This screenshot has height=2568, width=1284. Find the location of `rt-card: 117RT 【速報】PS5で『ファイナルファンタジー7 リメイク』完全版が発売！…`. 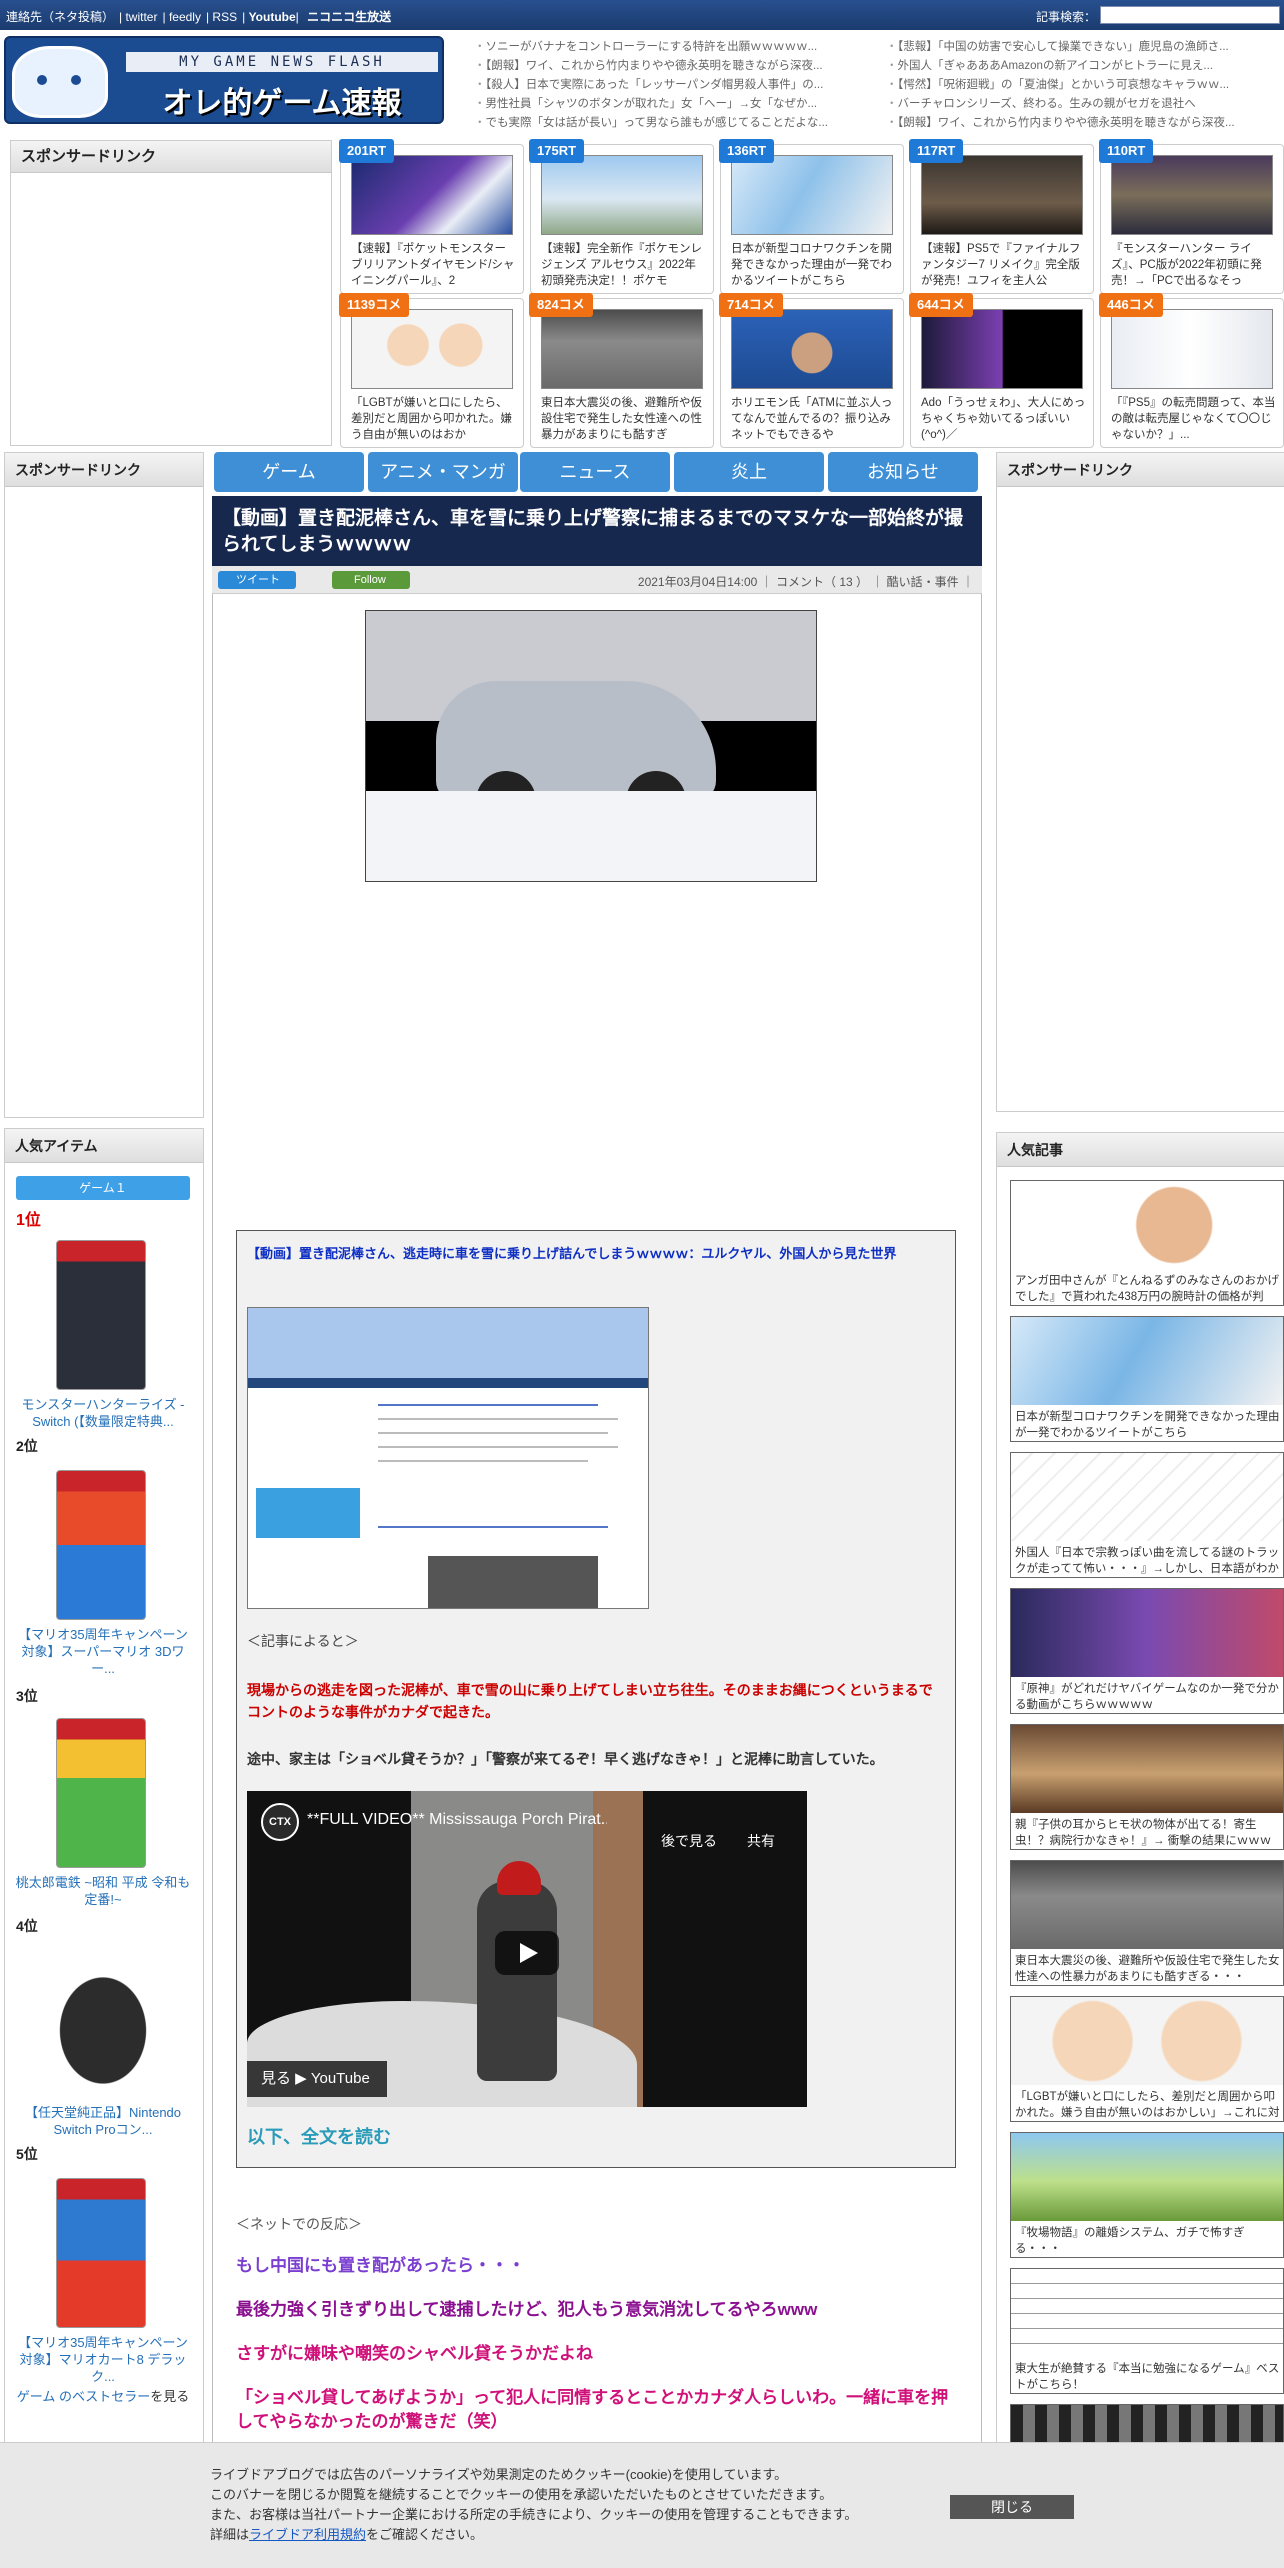

rt-card: 117RT 【速報】PS5で『ファイナルファンタジー7 リメイク』完全版が発売！… is located at coordinates (1001, 216).